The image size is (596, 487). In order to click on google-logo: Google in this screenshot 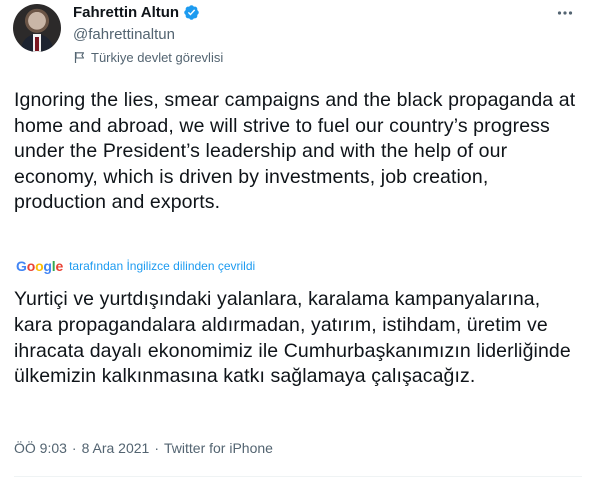, I will do `click(40, 266)`.